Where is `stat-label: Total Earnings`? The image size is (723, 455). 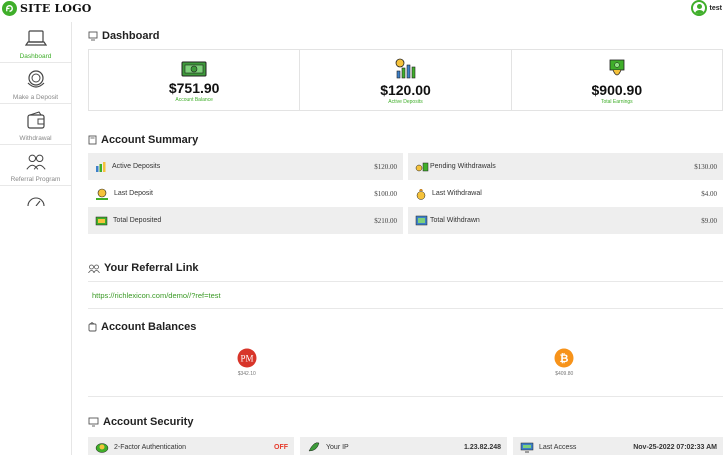 stat-label: Total Earnings is located at coordinates (616, 101).